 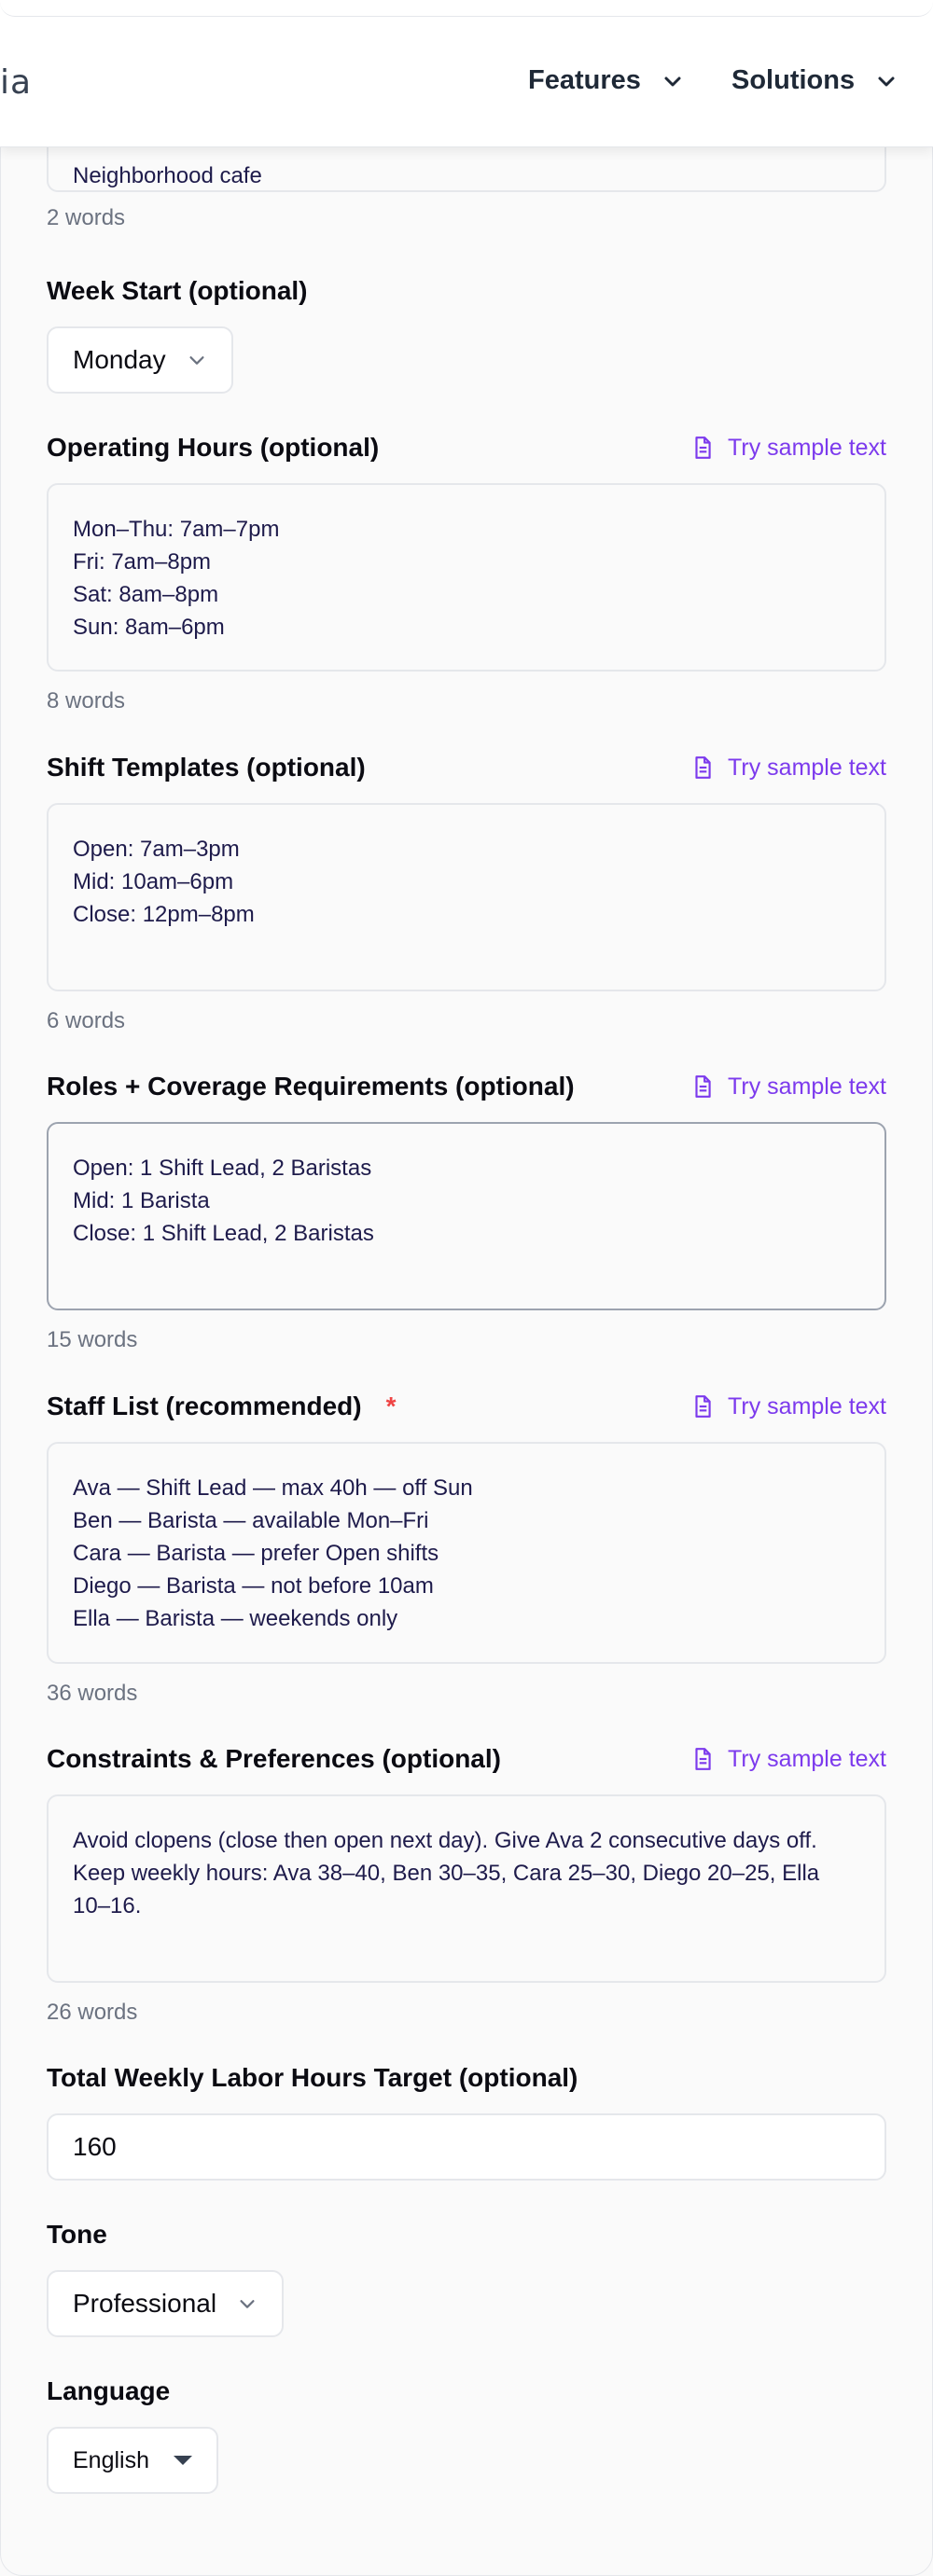 What do you see at coordinates (793, 80) in the screenshot?
I see `nav-solutions-label: Solutions` at bounding box center [793, 80].